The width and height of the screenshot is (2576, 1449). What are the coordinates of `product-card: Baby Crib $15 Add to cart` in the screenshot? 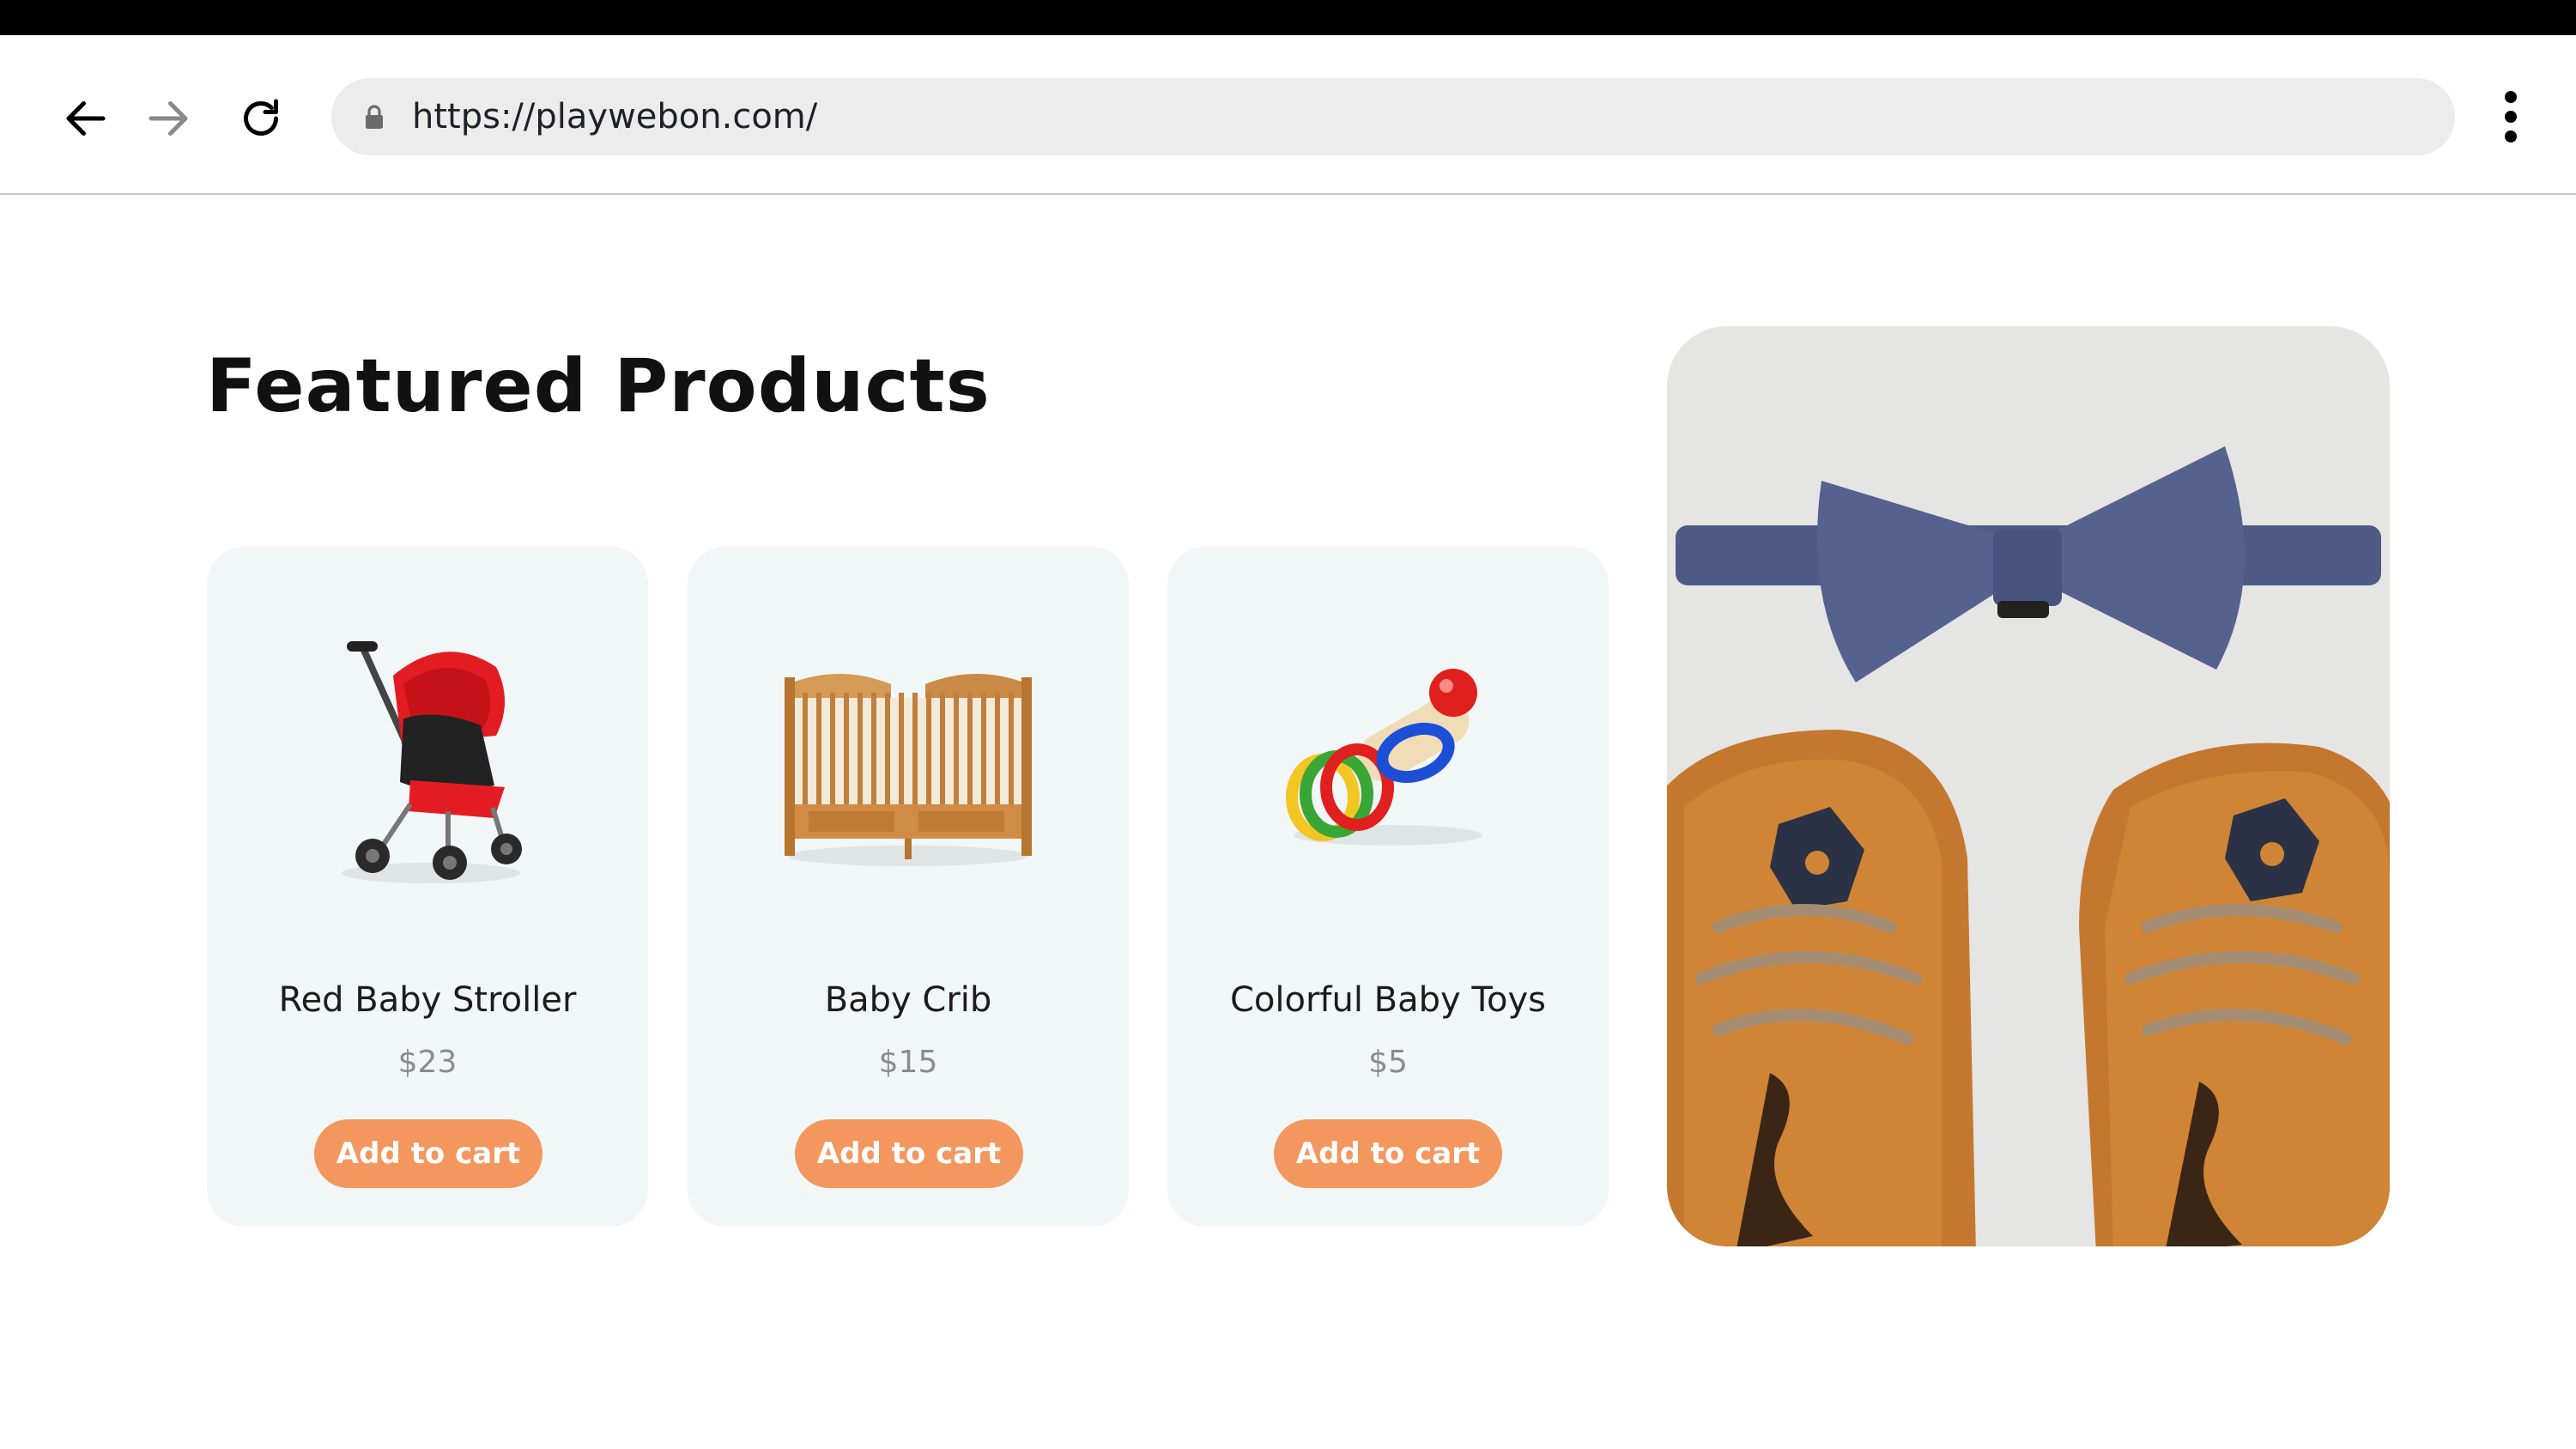 It's located at (909, 887).